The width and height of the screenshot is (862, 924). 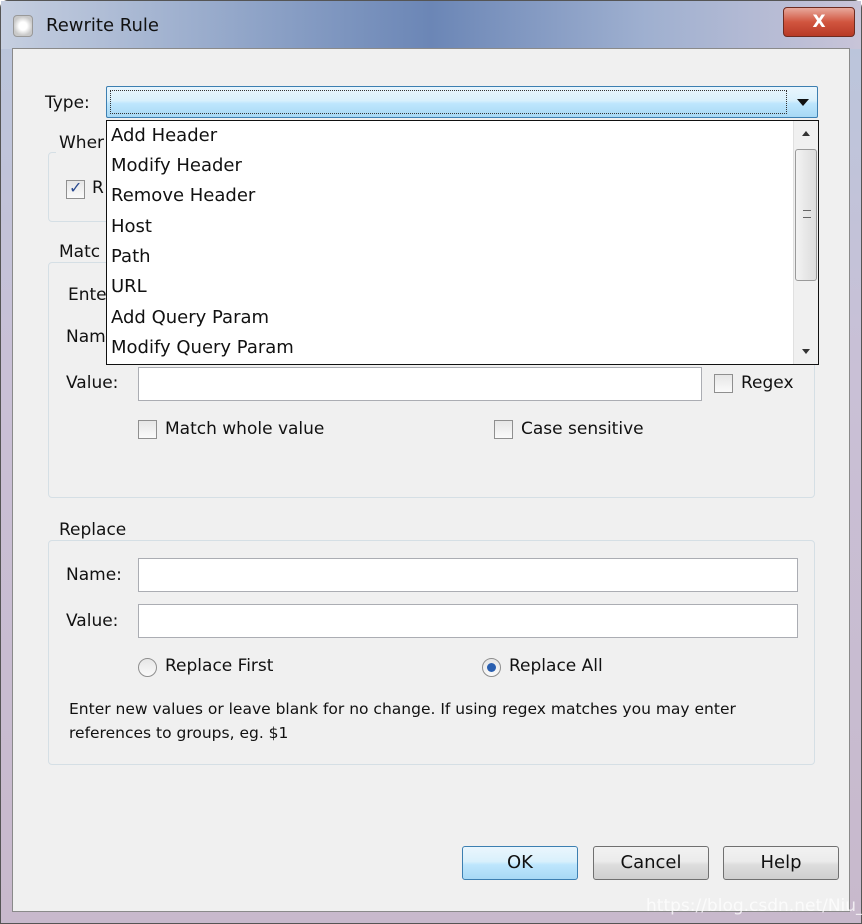 I want to click on replace-all-radio, so click(x=491, y=667).